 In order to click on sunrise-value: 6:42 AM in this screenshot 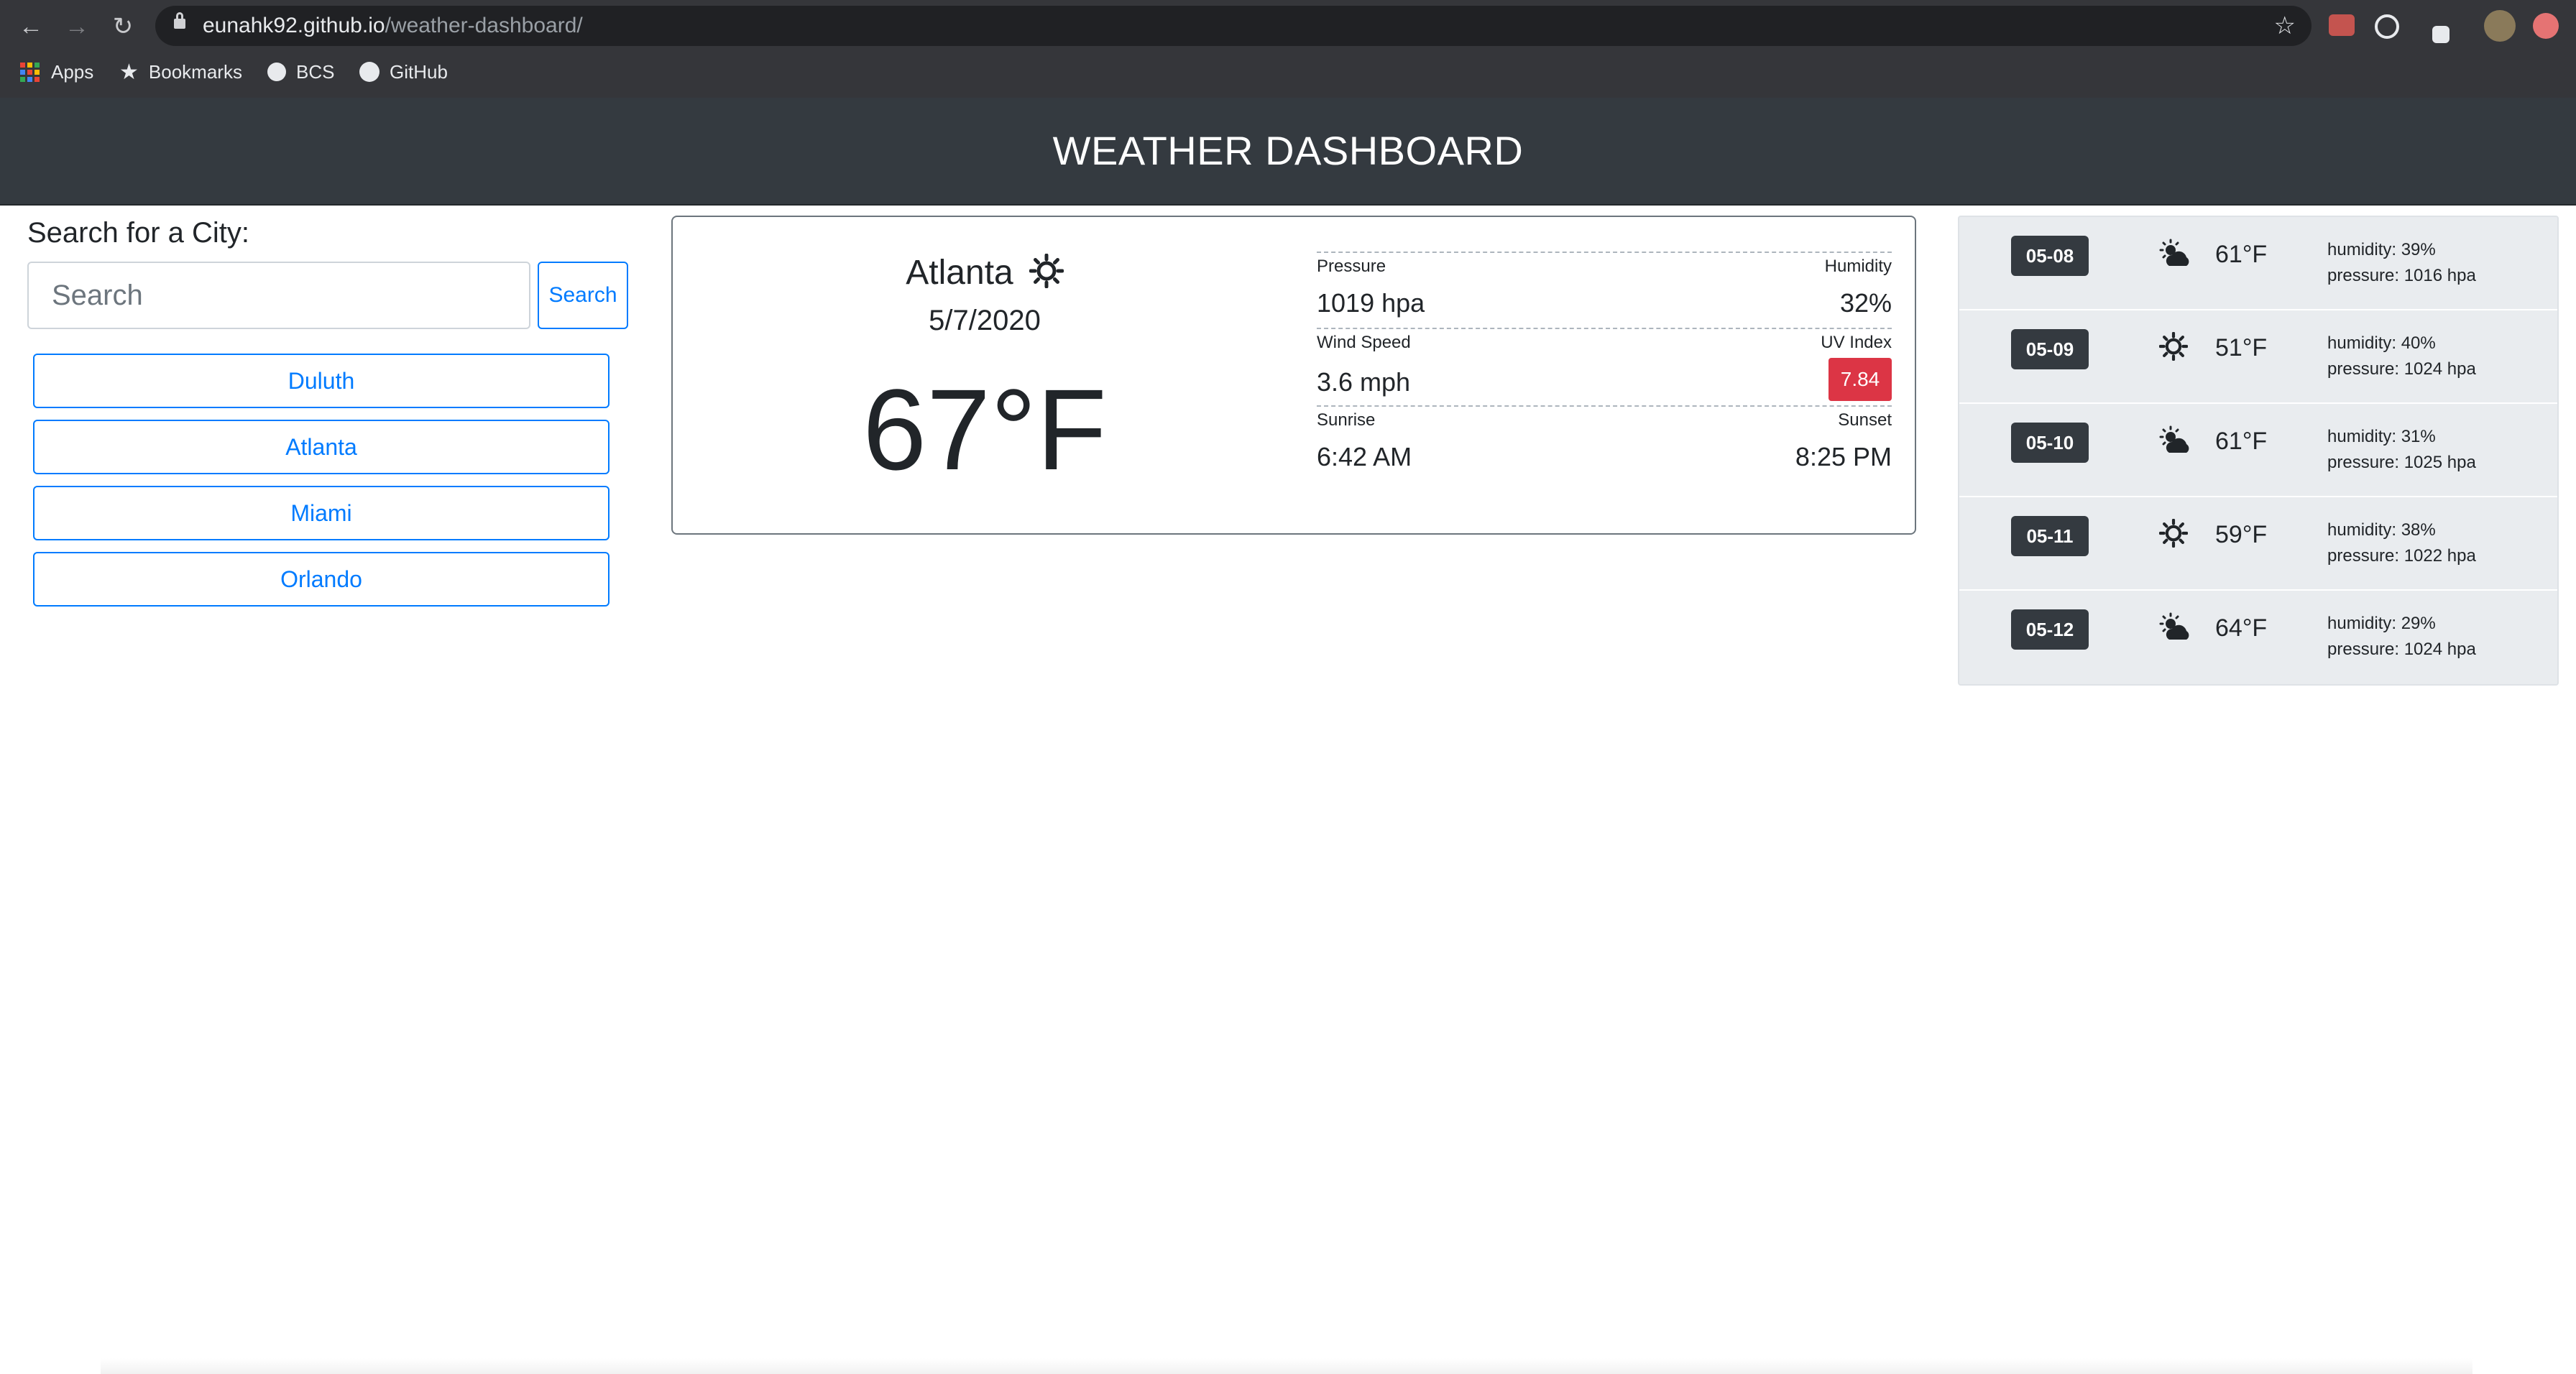, I will do `click(1364, 456)`.